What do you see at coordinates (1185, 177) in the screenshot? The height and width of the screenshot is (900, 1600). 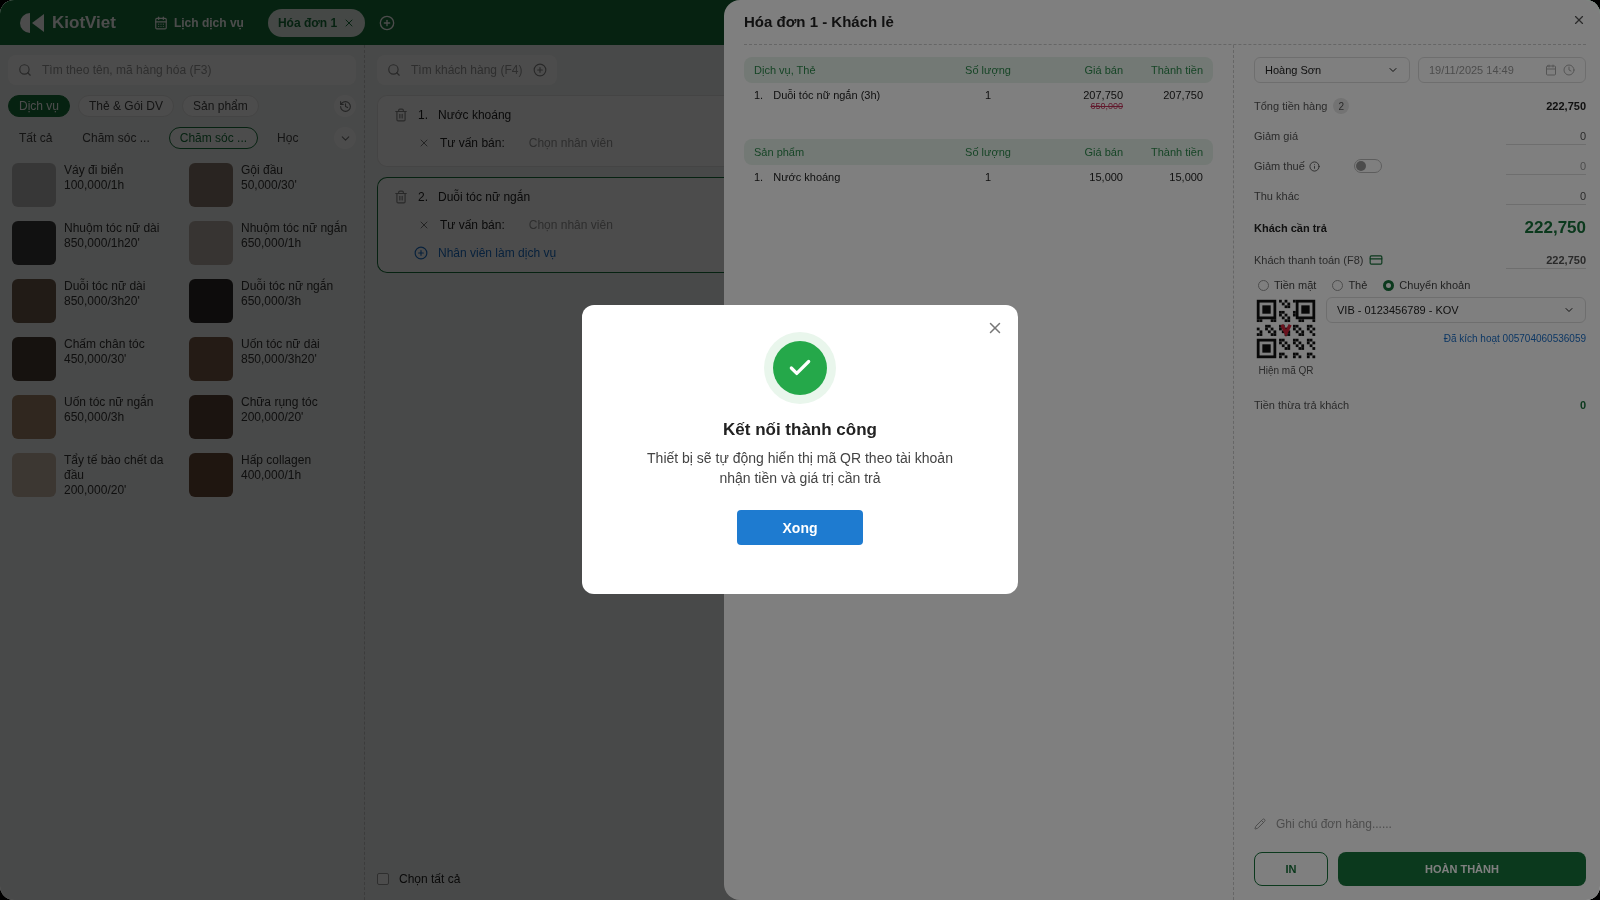 I see `total-cell-text: 15,000` at bounding box center [1185, 177].